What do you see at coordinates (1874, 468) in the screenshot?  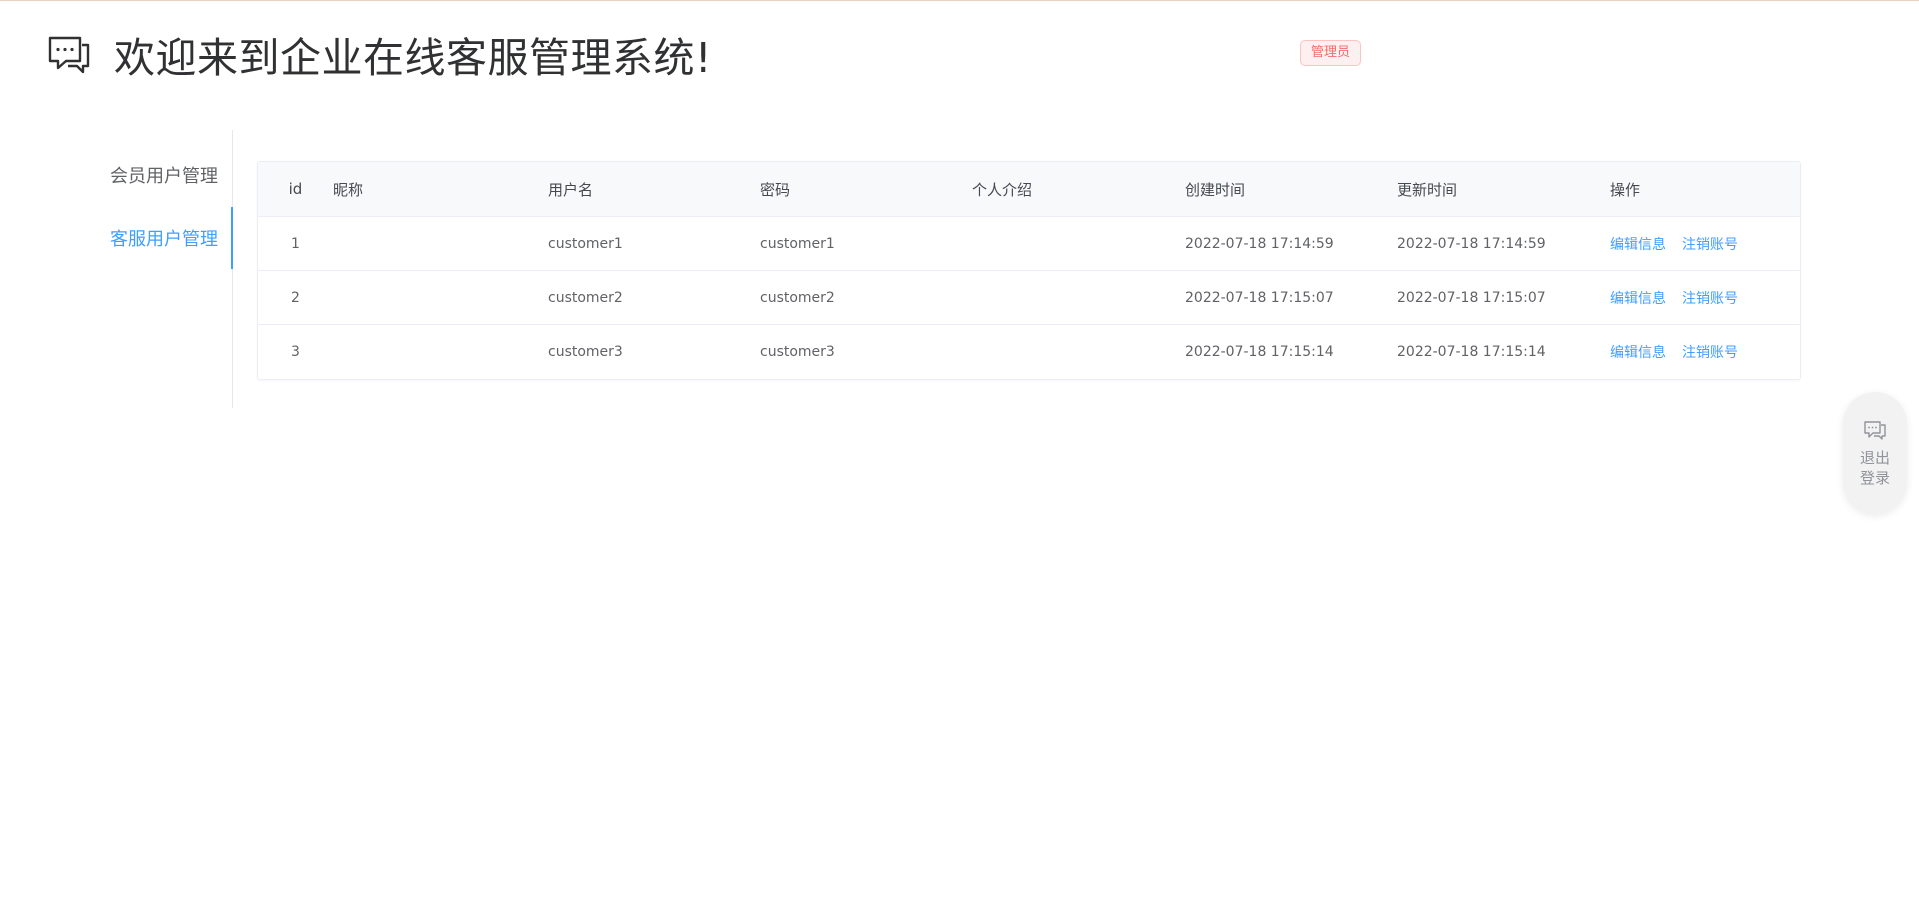 I see `logout-label: 退出登录` at bounding box center [1874, 468].